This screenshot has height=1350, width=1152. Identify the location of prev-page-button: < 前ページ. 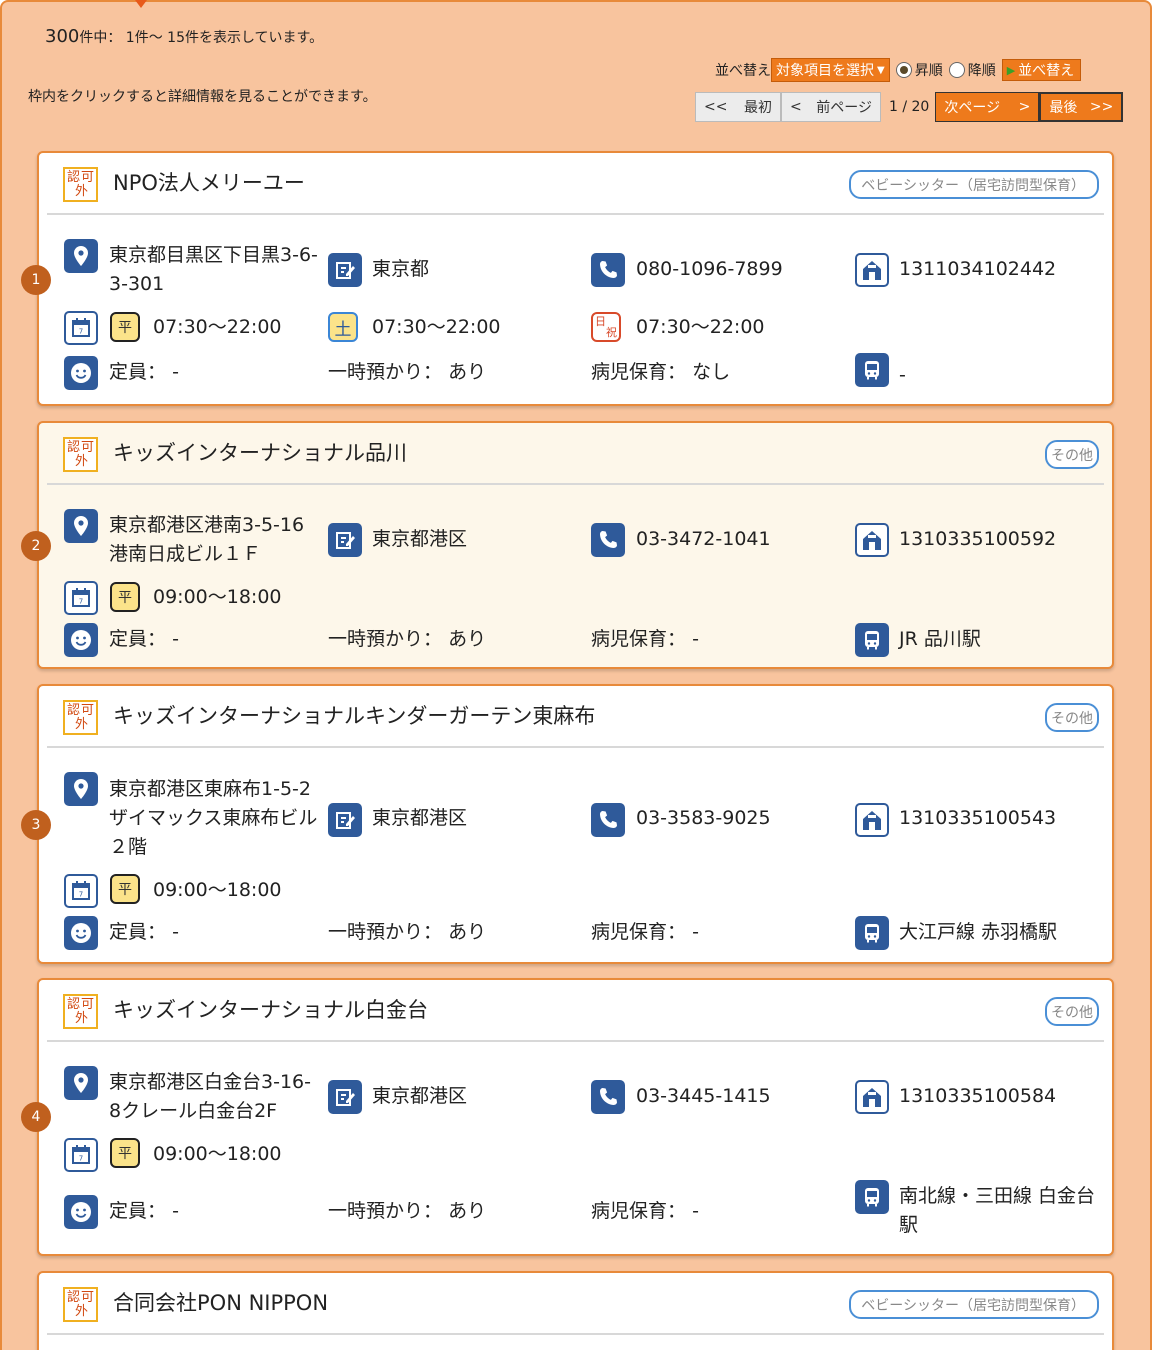
(831, 107).